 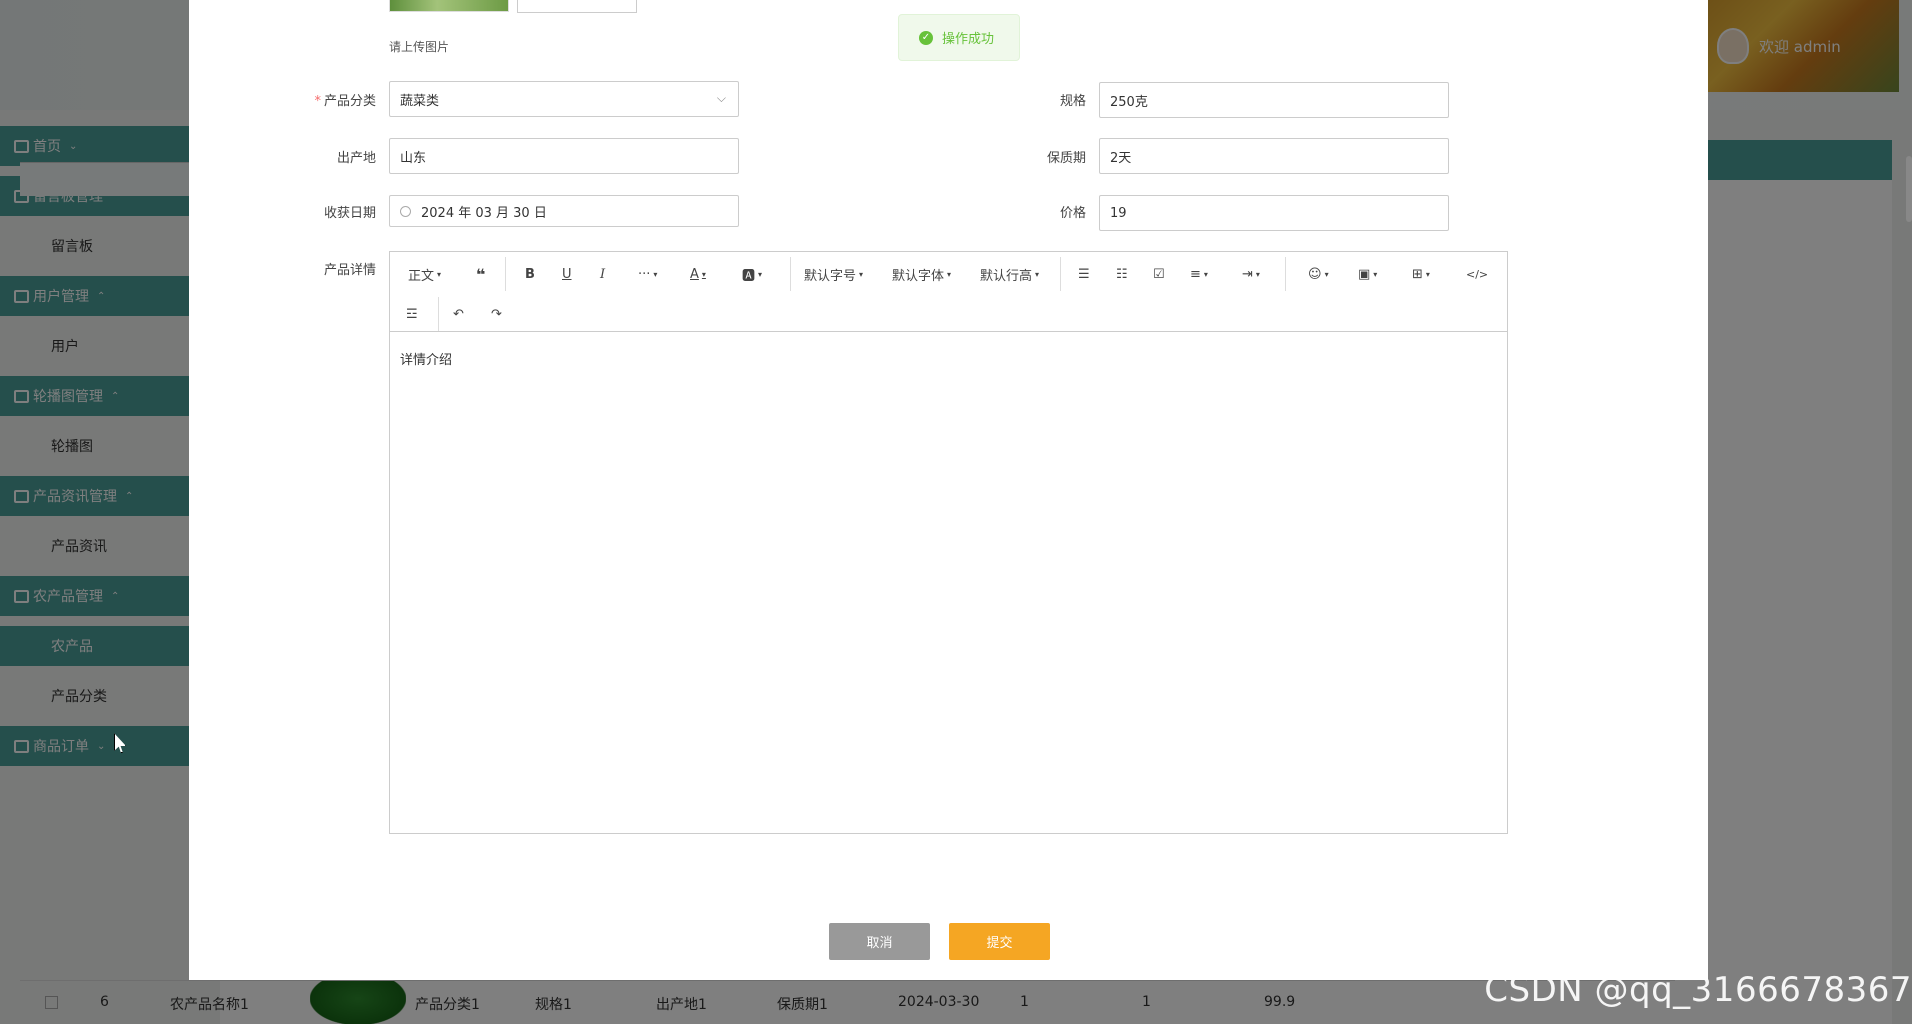 I want to click on image-icon: ▣ ▾, so click(x=1367, y=274).